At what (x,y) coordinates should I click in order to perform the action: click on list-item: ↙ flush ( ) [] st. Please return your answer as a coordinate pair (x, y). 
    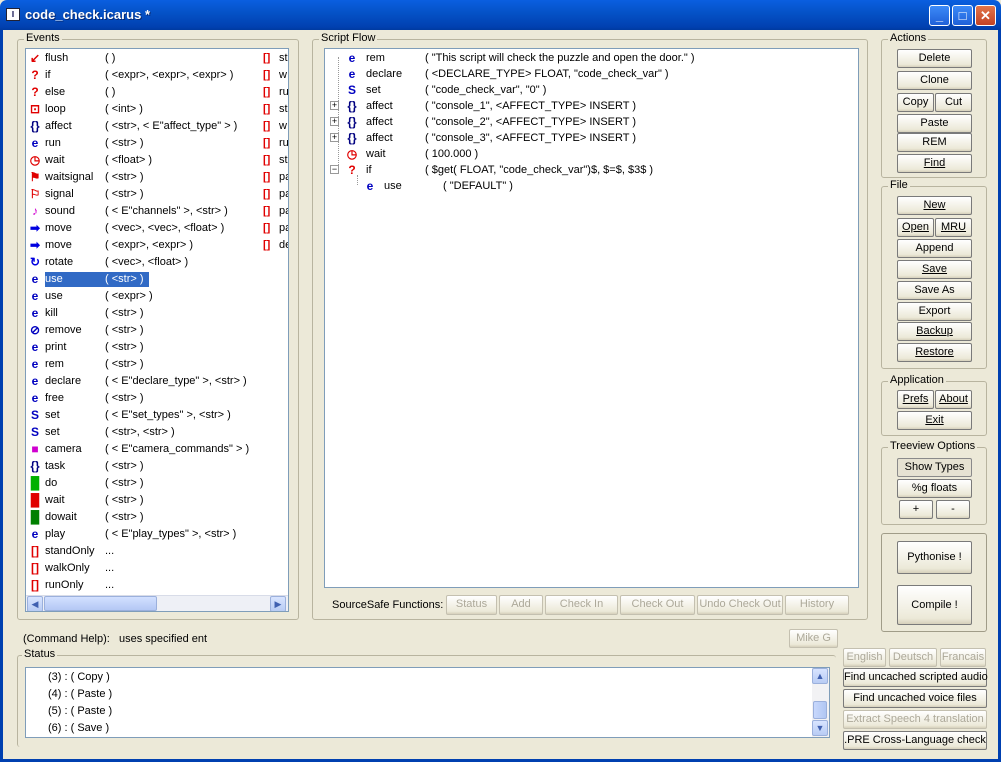
    Looking at the image, I should click on (158, 58).